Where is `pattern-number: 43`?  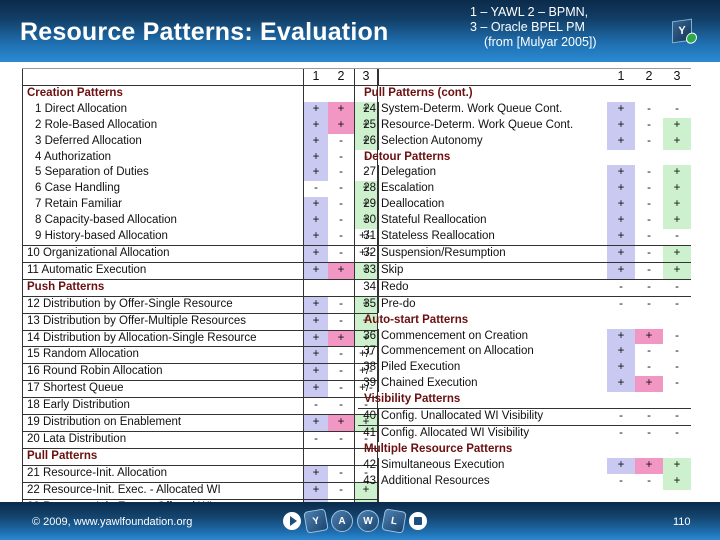
pattern-number: 43 is located at coordinates (369, 480).